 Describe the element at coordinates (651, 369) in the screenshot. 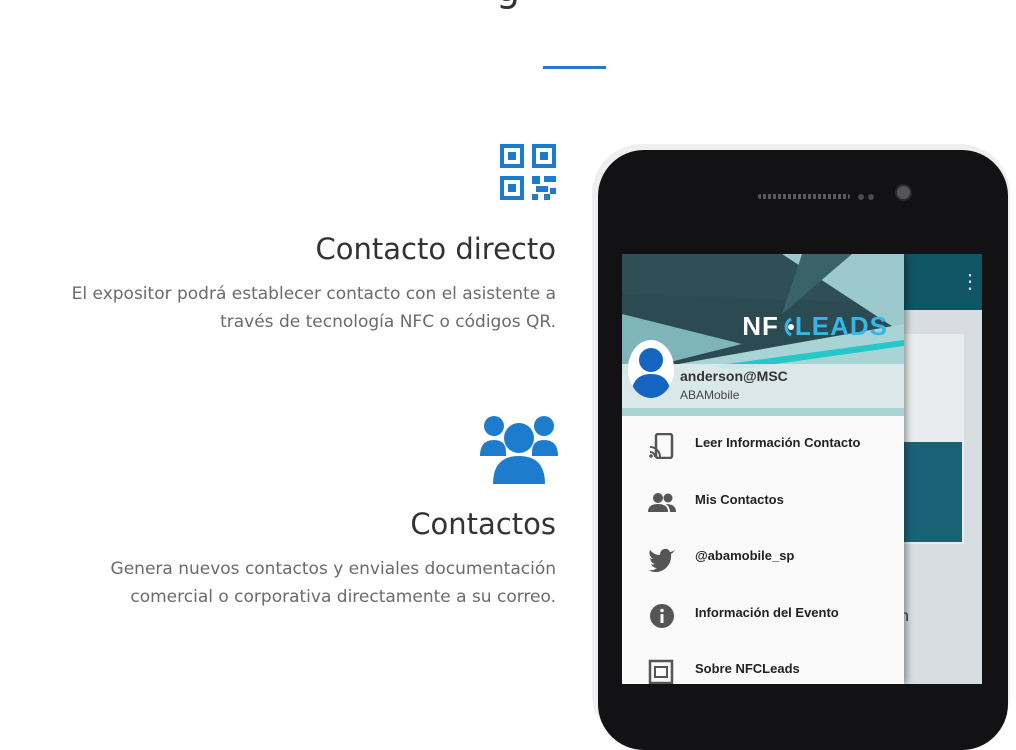

I see `user-avatar-icon` at that location.